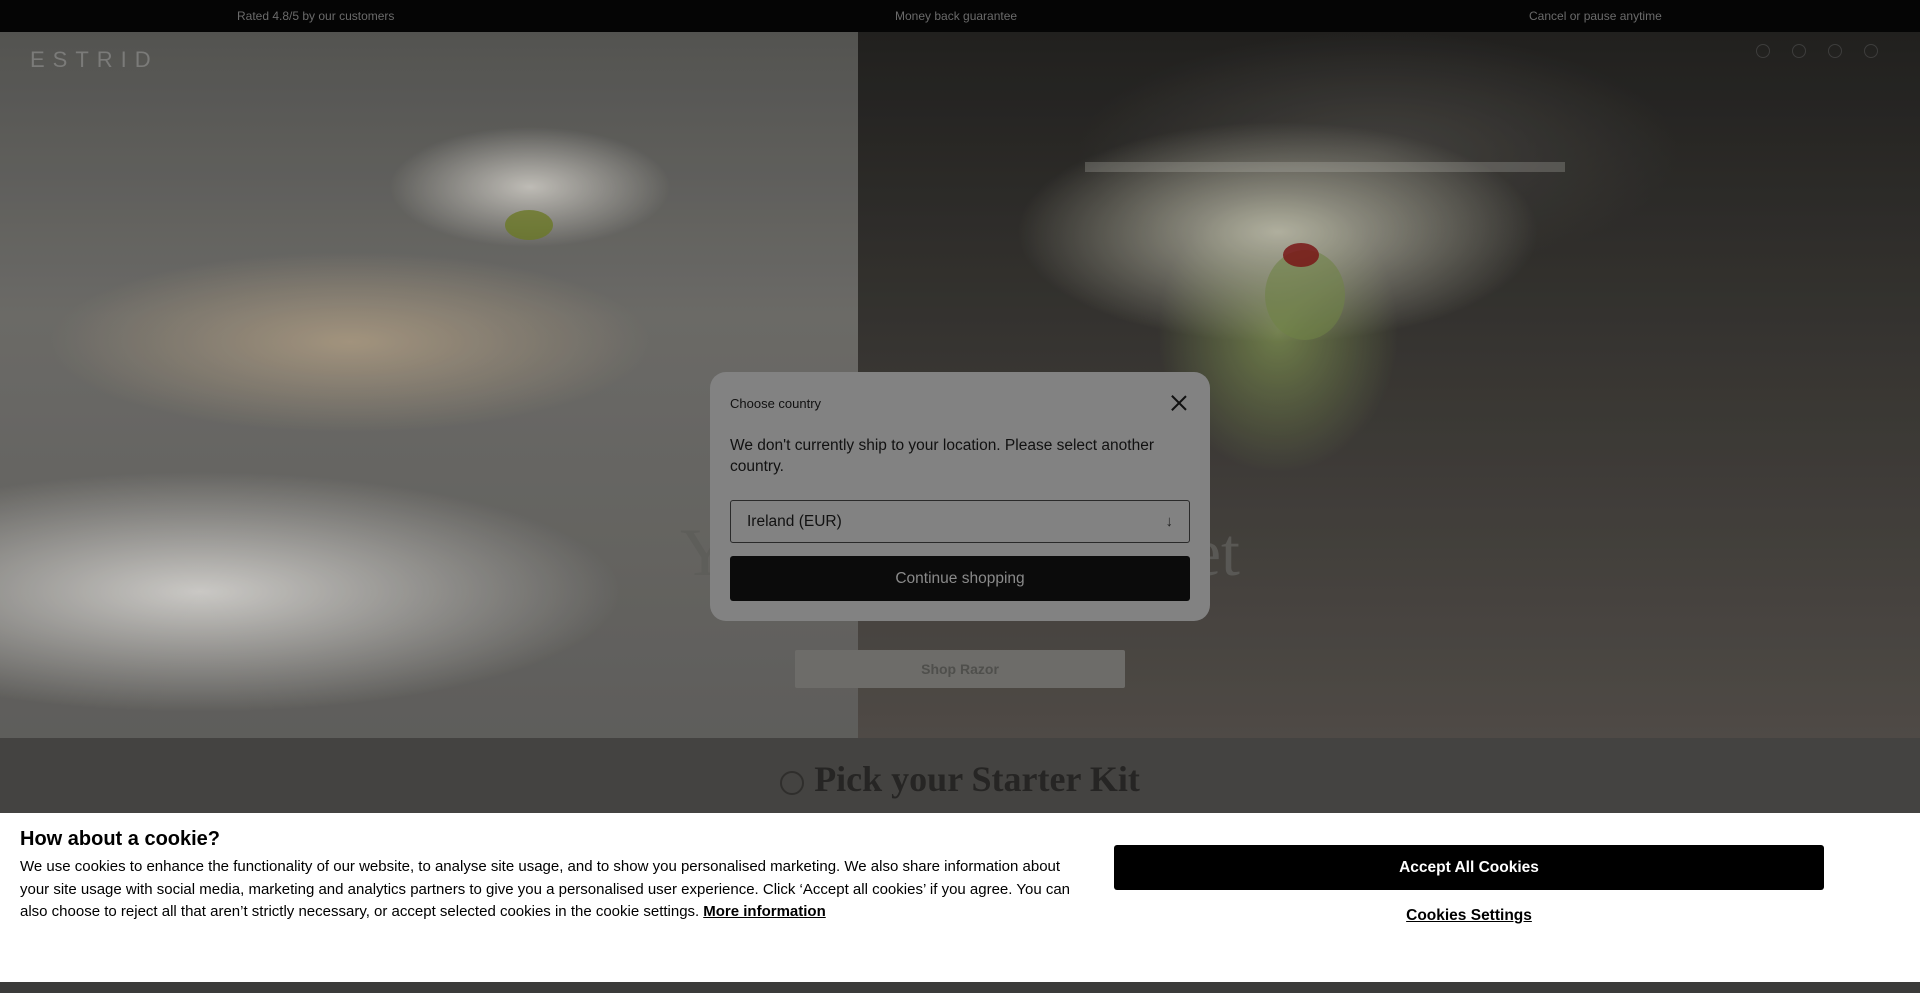 This screenshot has width=1920, height=993. I want to click on accept-all-cookies-button: Accept All Cookies, so click(1469, 867).